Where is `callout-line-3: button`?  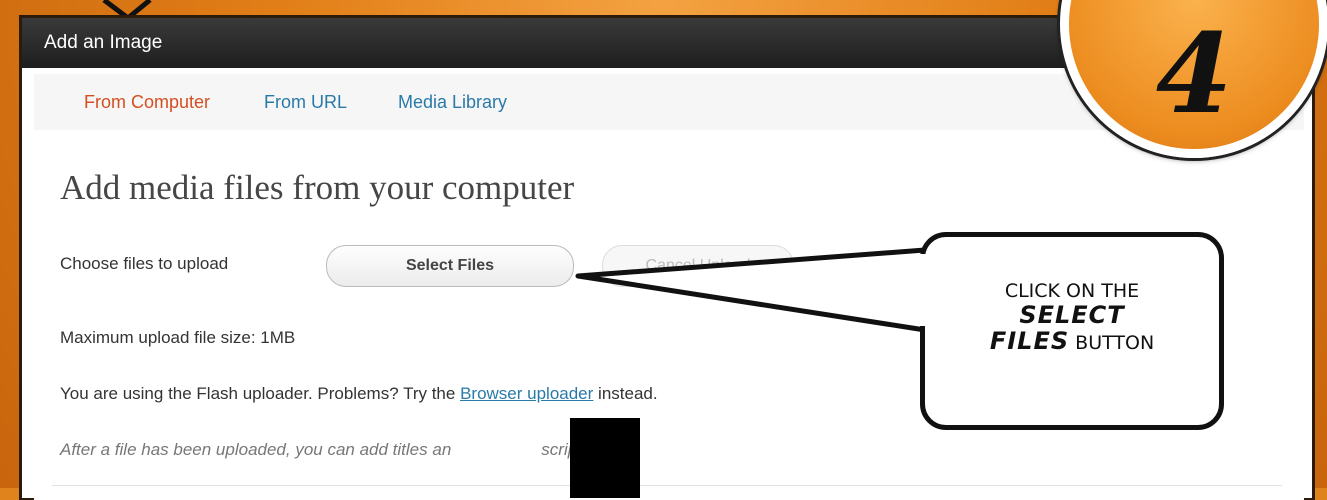
callout-line-3: button is located at coordinates (1115, 343).